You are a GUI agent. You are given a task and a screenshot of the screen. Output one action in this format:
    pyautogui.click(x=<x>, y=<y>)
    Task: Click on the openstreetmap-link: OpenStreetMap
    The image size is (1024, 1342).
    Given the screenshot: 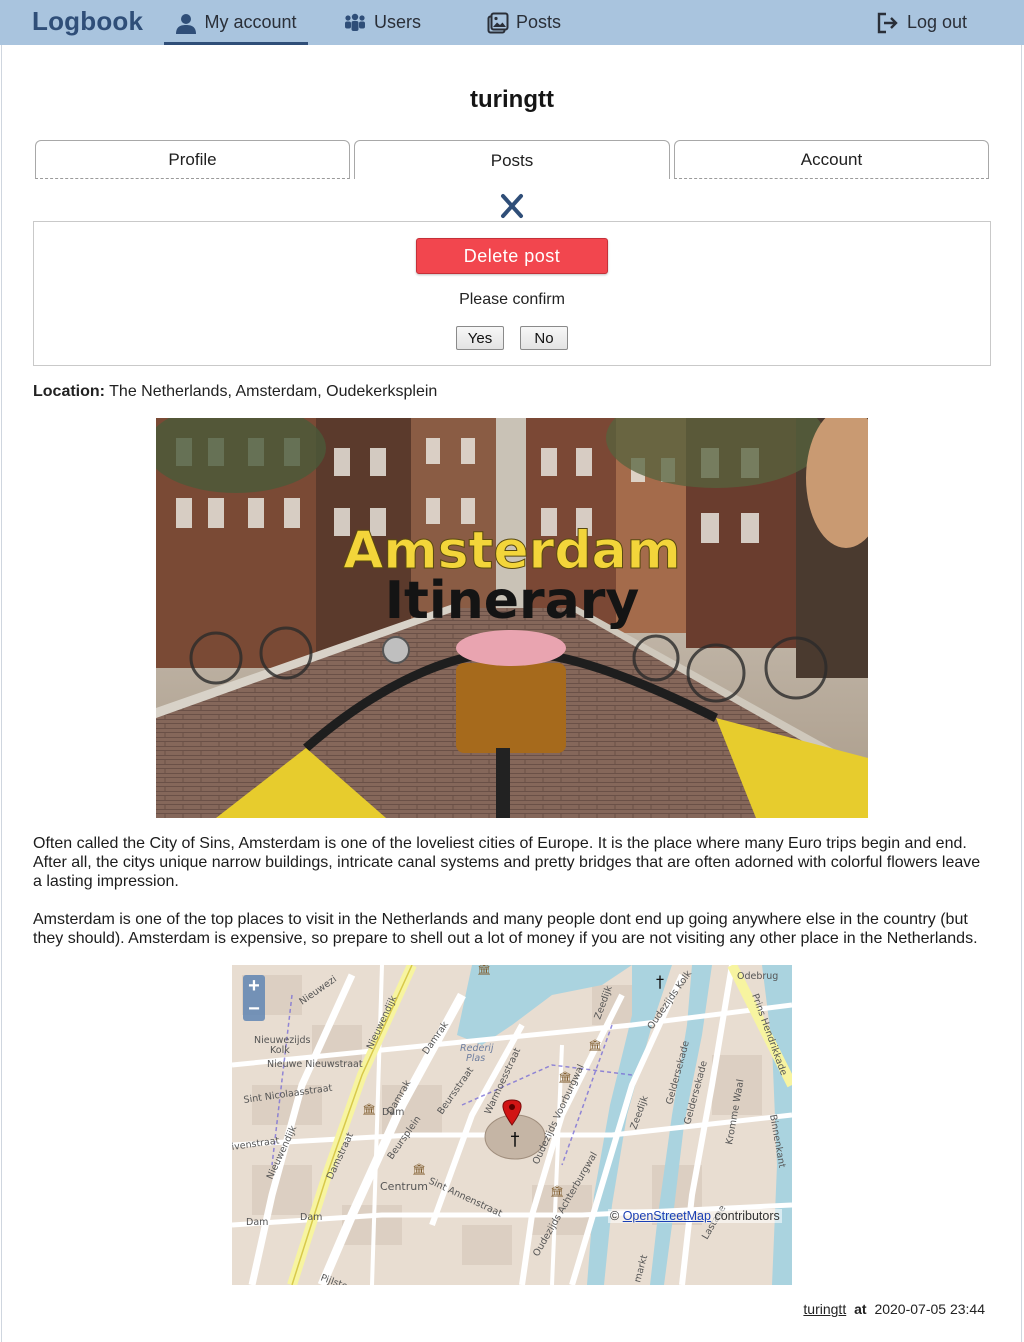 What is the action you would take?
    pyautogui.click(x=667, y=1216)
    